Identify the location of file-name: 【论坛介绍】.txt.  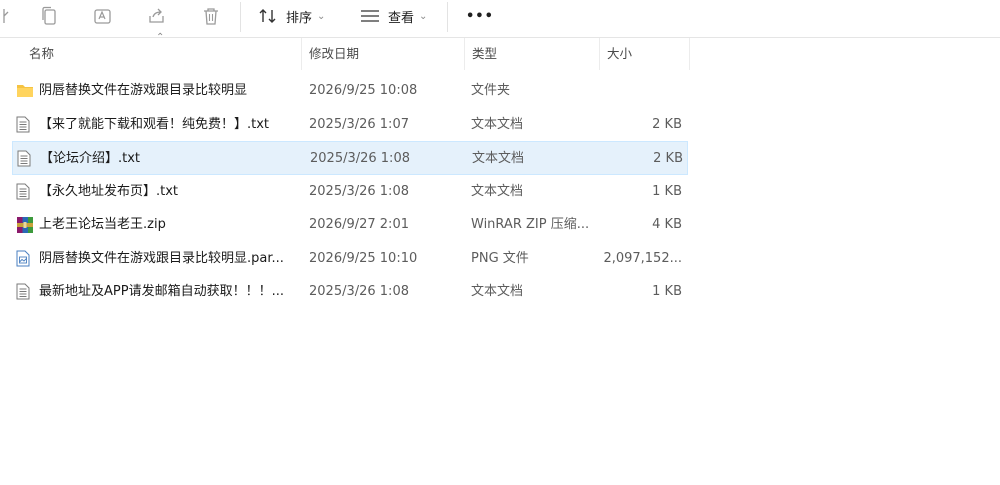
(90, 158).